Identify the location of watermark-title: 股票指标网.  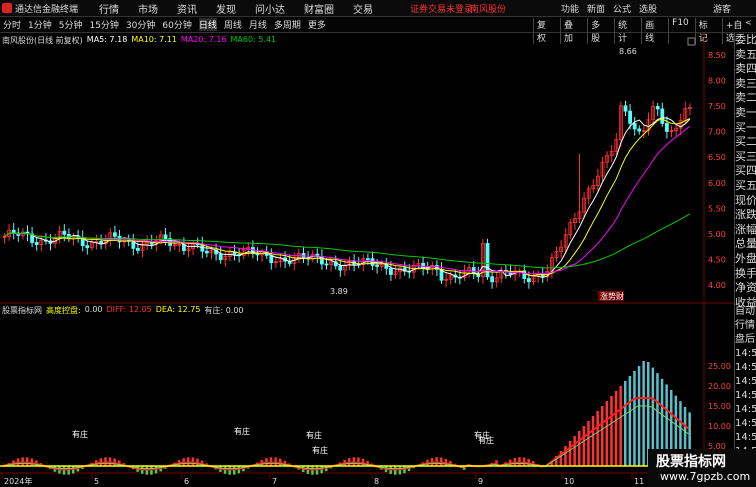
(691, 462).